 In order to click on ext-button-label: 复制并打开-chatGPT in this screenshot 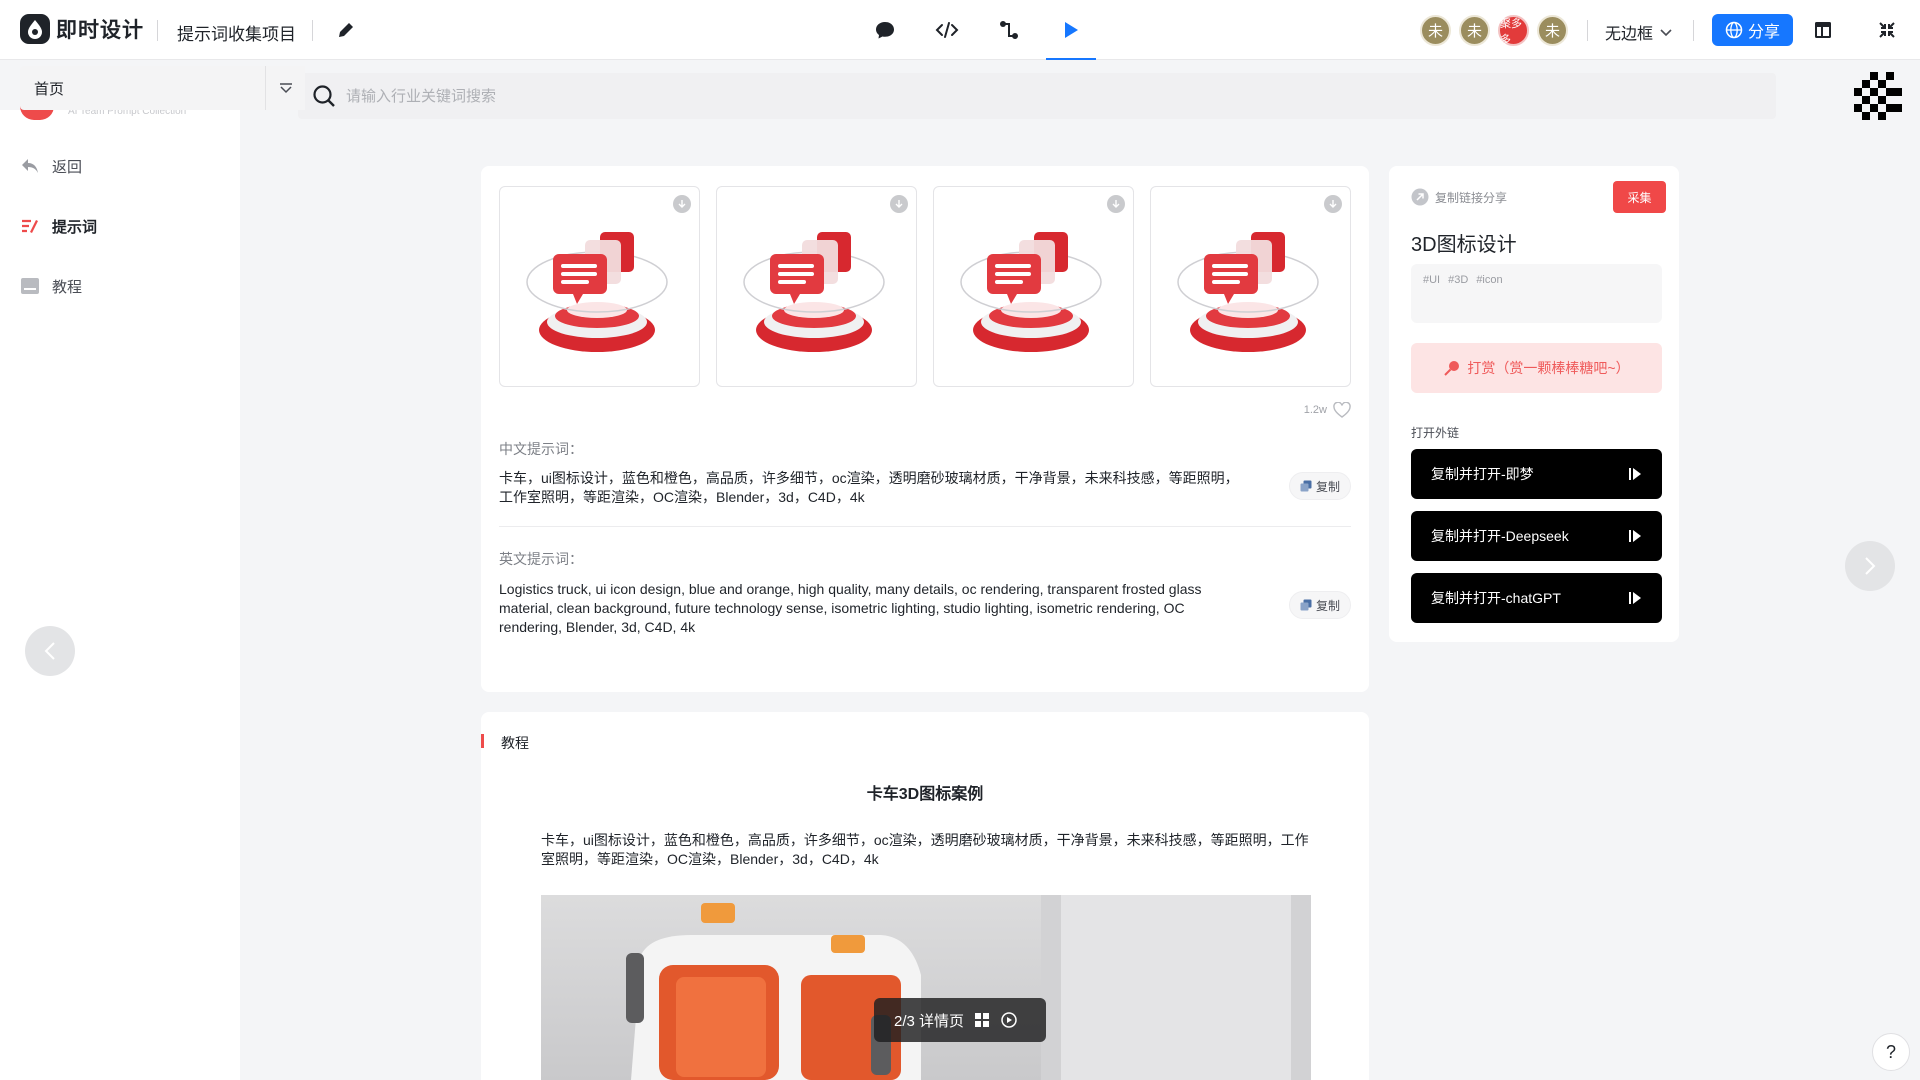, I will do `click(1496, 598)`.